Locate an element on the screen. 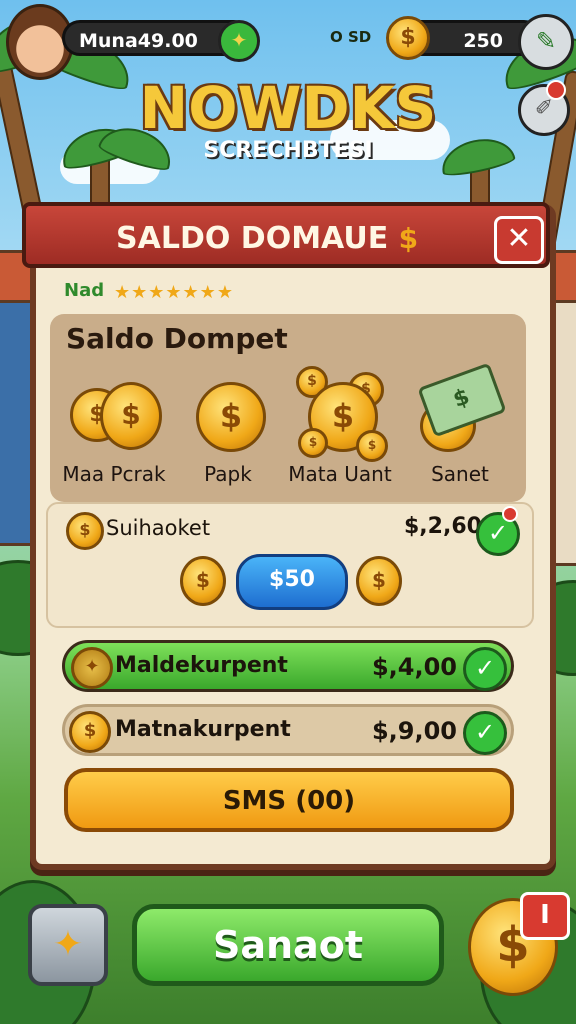 Image resolution: width=576 pixels, height=1024 pixels. bird-badge-button: ✦ is located at coordinates (68, 945).